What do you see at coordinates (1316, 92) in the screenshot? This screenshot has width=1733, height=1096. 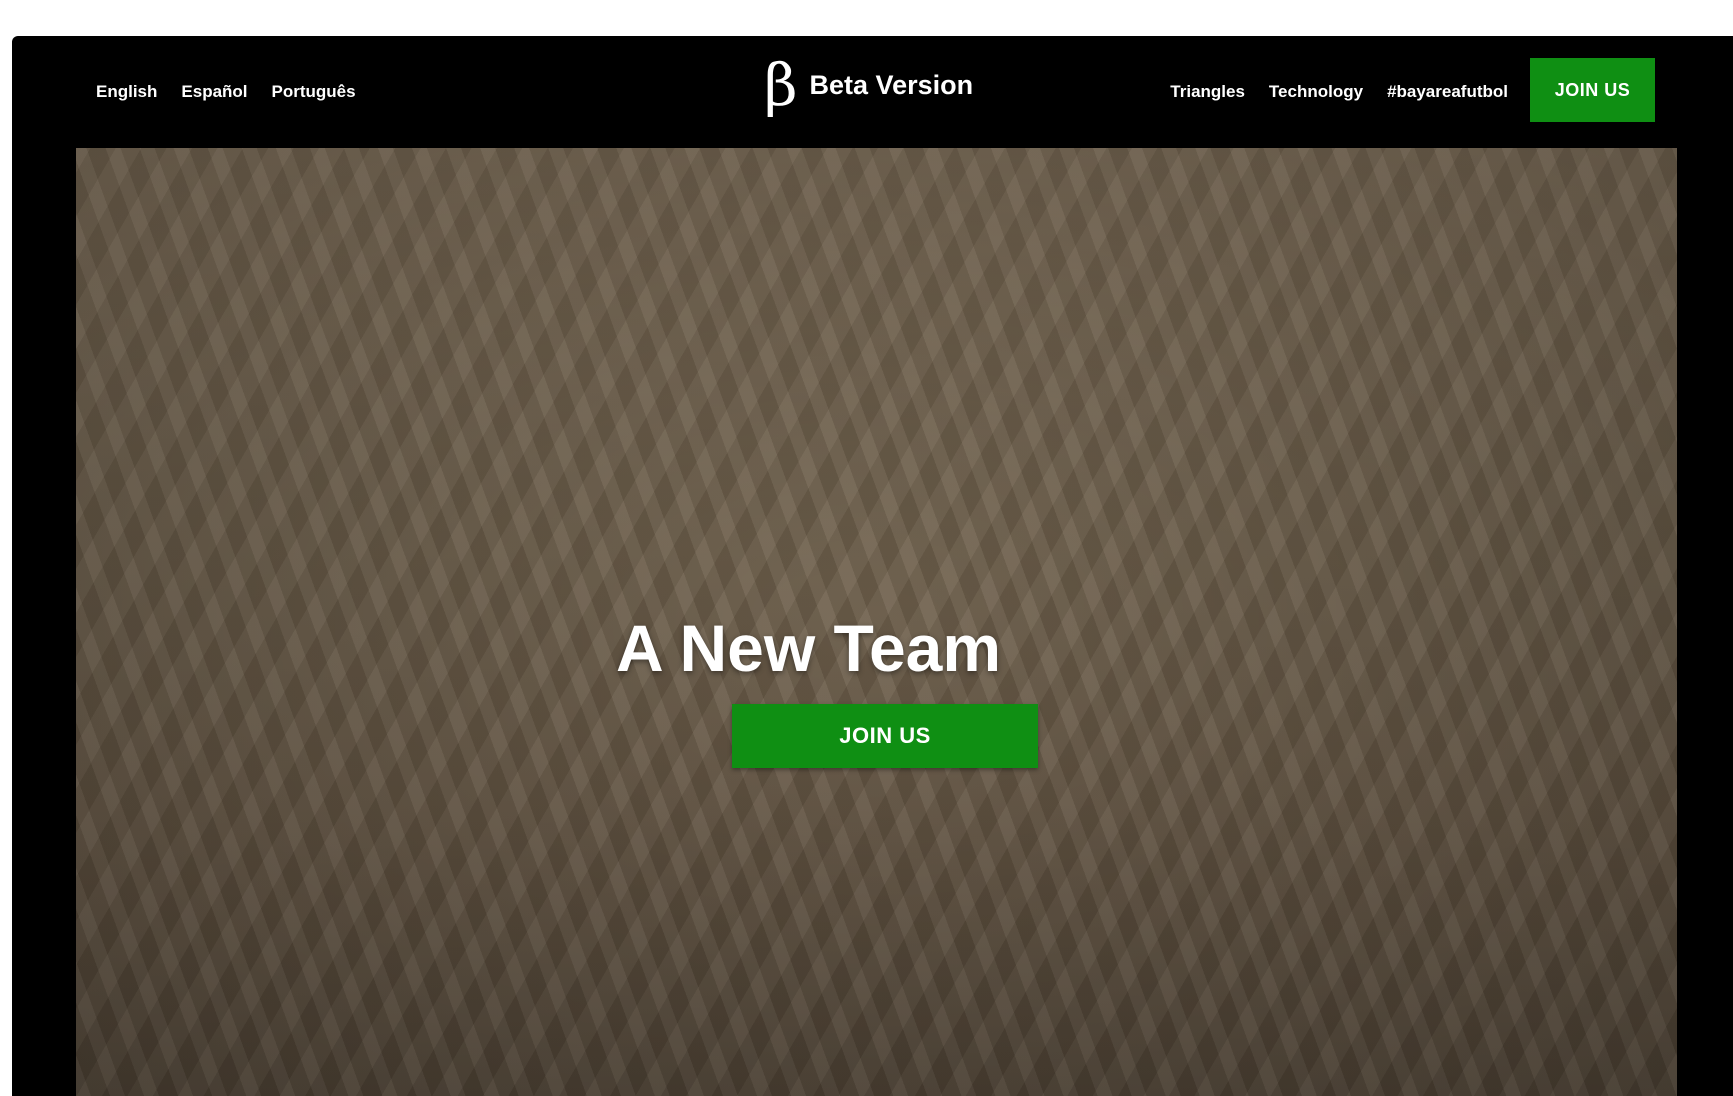 I see `nav-link-technology: Technology` at bounding box center [1316, 92].